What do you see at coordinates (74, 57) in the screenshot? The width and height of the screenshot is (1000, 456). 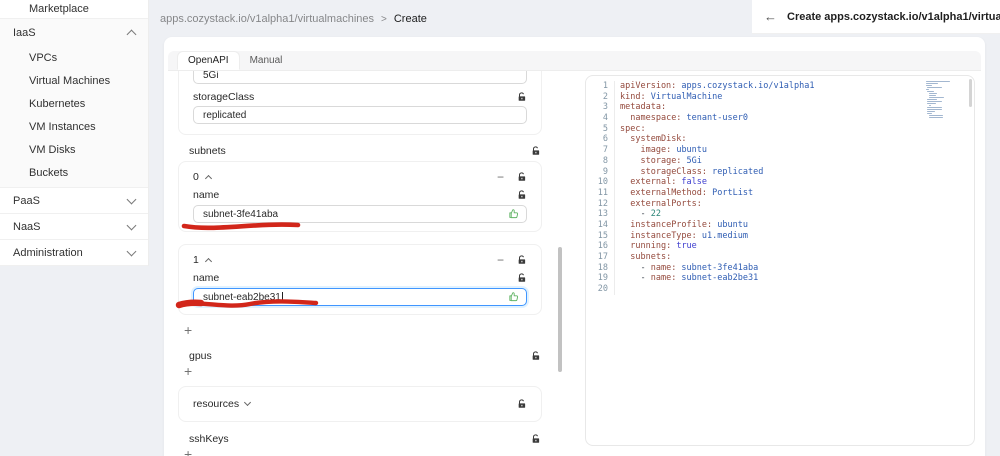 I see `sidebar-item-vpcs: VPCs` at bounding box center [74, 57].